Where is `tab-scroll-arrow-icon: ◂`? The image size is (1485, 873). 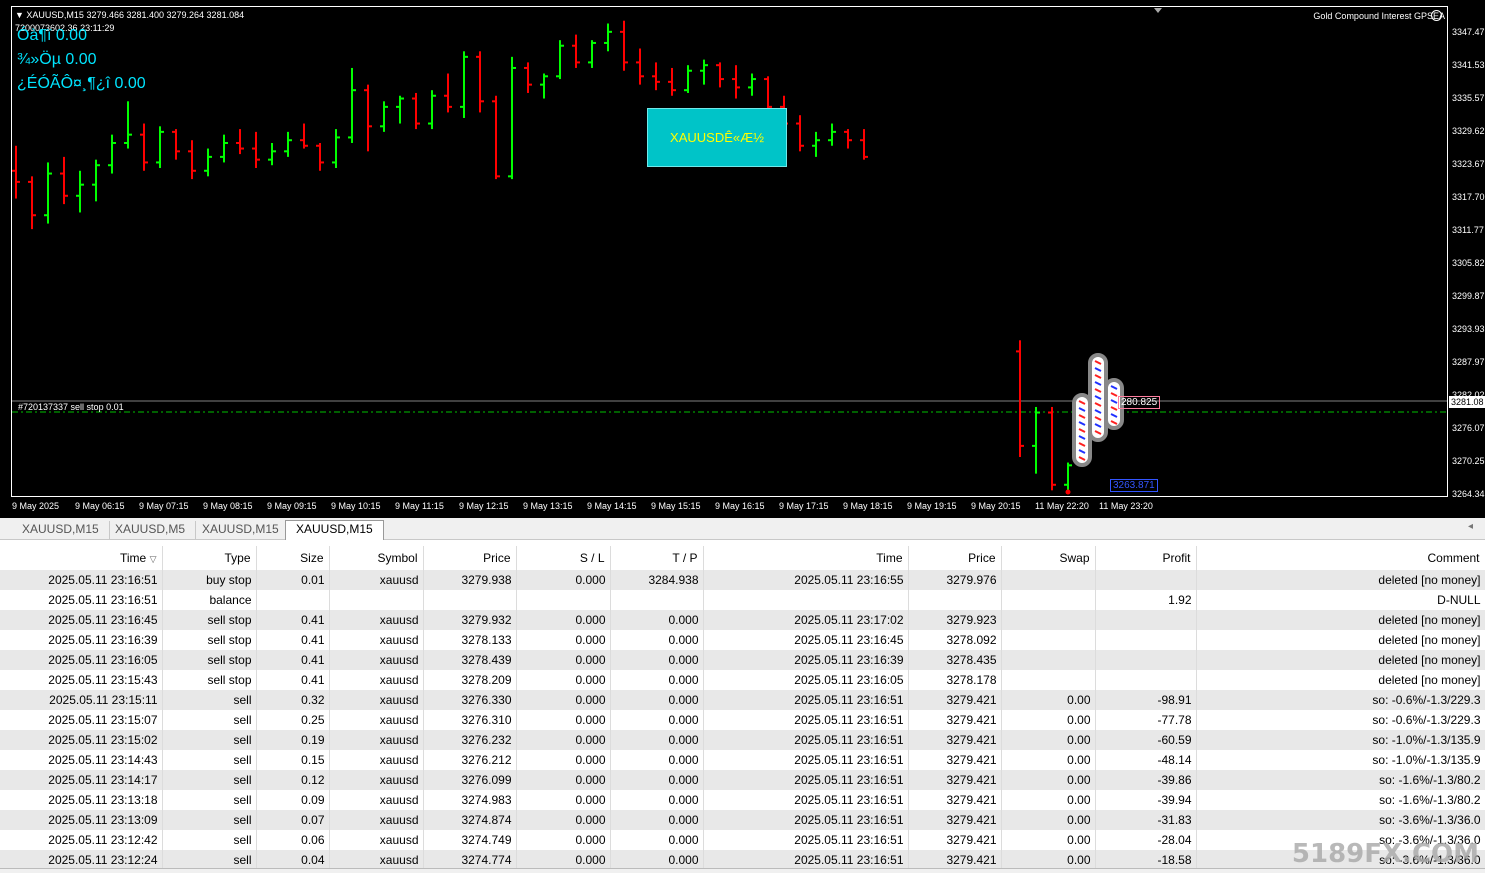
tab-scroll-arrow-icon: ◂ is located at coordinates (1470, 526).